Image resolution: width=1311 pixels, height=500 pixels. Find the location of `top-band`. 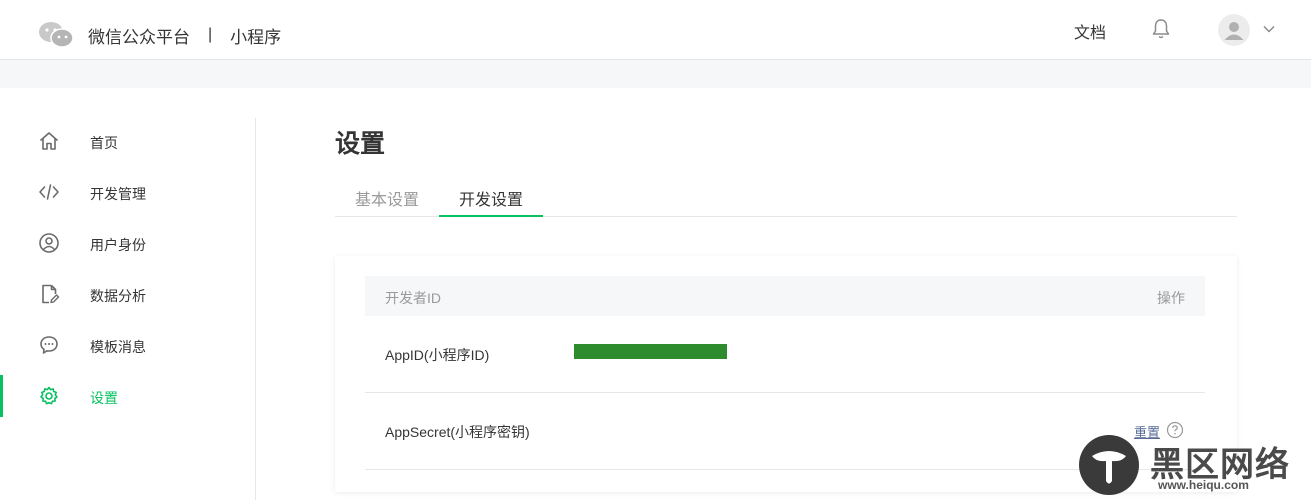

top-band is located at coordinates (655, 74).